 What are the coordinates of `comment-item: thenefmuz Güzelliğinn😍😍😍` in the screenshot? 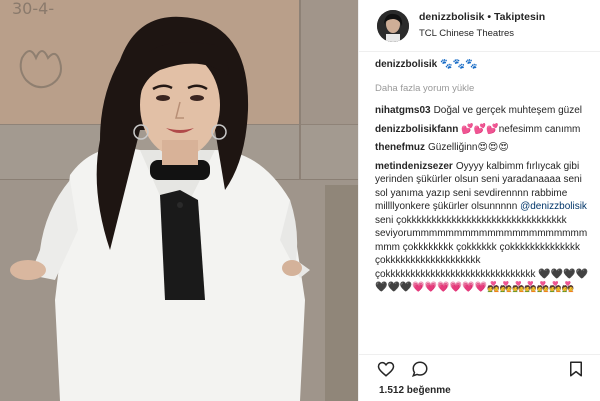 It's located at (482, 148).